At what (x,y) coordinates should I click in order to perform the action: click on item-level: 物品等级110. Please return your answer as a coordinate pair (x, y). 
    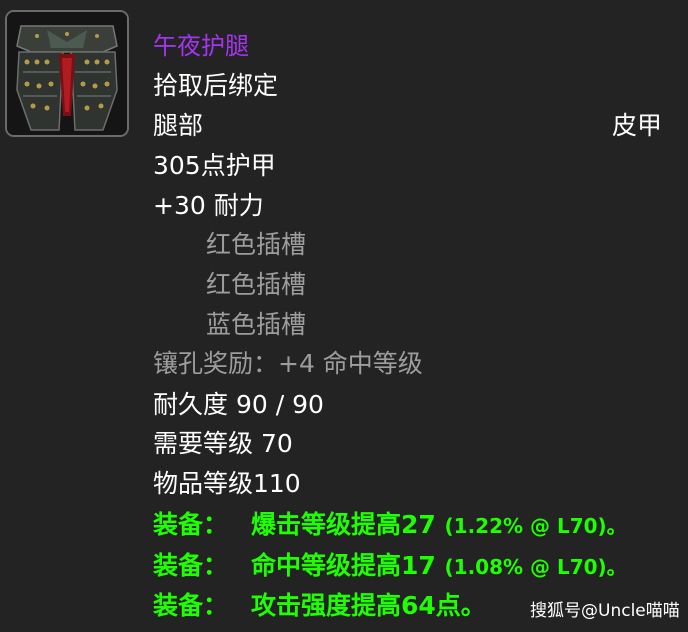
    Looking at the image, I should click on (227, 483).